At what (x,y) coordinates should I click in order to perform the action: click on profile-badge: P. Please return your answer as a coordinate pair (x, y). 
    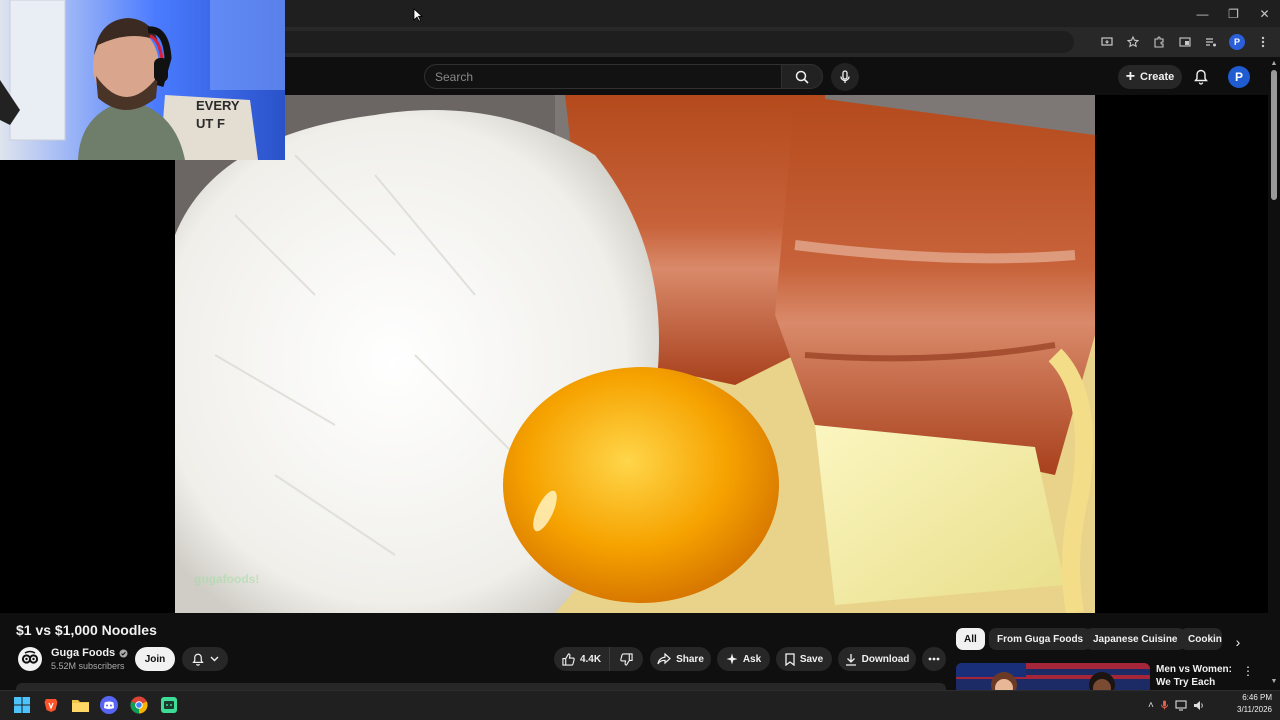
    Looking at the image, I should click on (1237, 42).